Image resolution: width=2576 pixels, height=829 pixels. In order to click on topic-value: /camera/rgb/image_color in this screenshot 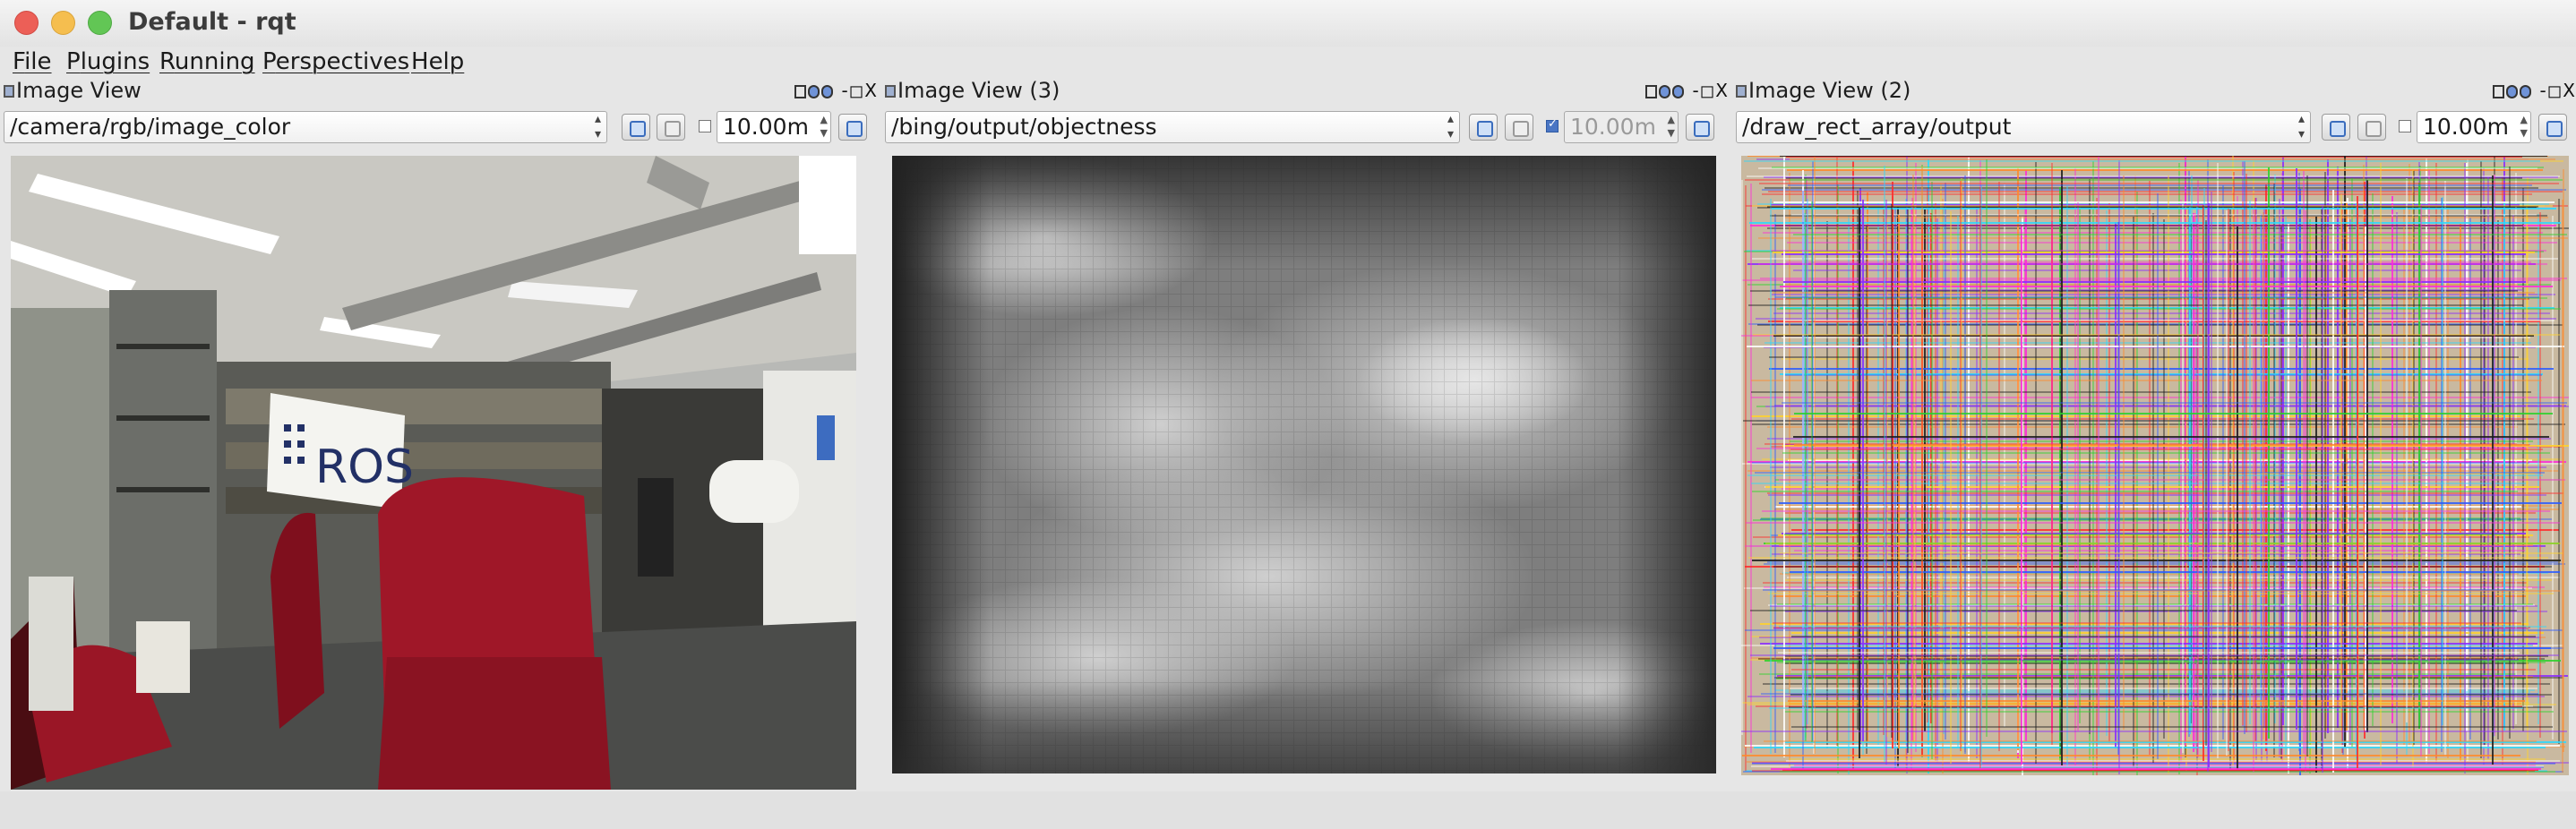, I will do `click(150, 127)`.